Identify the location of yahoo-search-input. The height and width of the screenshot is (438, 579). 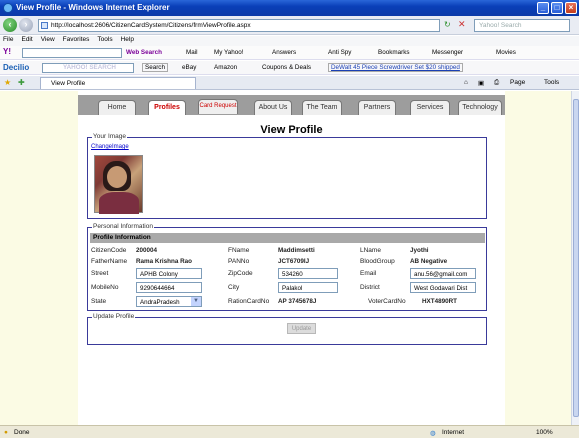
(72, 53).